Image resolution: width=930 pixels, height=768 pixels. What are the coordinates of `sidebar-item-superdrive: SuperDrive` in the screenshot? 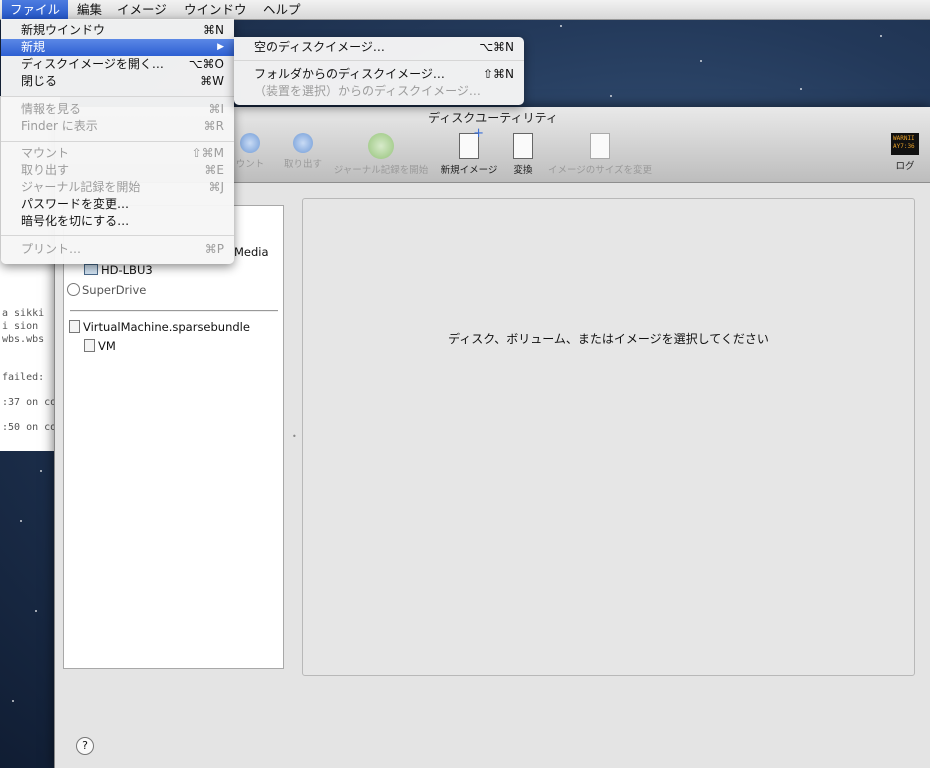 It's located at (106, 290).